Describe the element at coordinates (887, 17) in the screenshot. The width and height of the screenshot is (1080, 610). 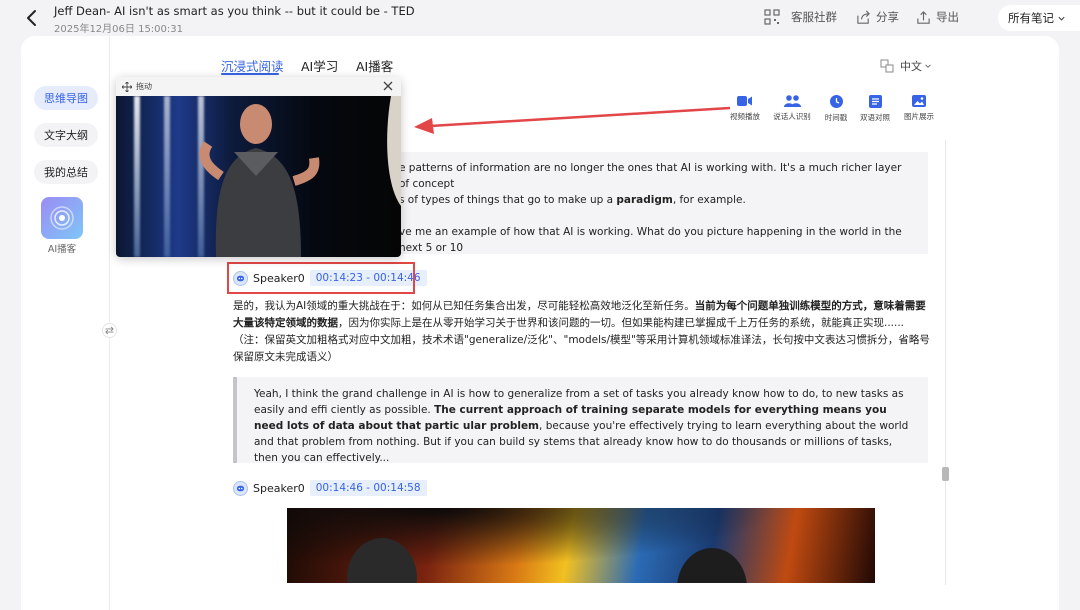
I see `share-label: 分享` at that location.